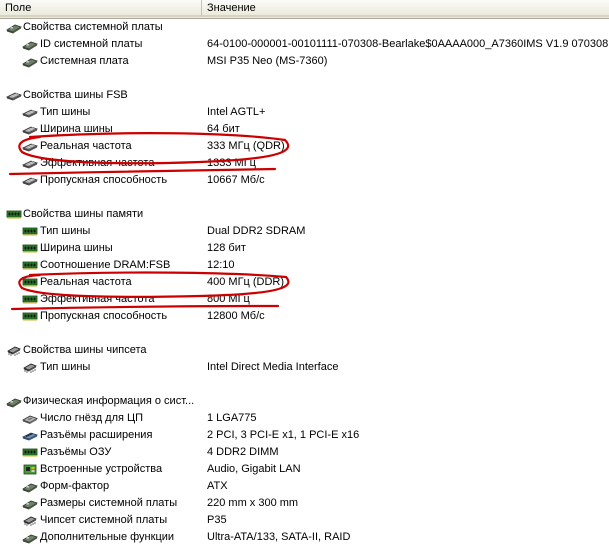 Image resolution: width=609 pixels, height=557 pixels. Describe the element at coordinates (85, 350) in the screenshot. I see `group-label: Свойства шины чипсета` at that location.